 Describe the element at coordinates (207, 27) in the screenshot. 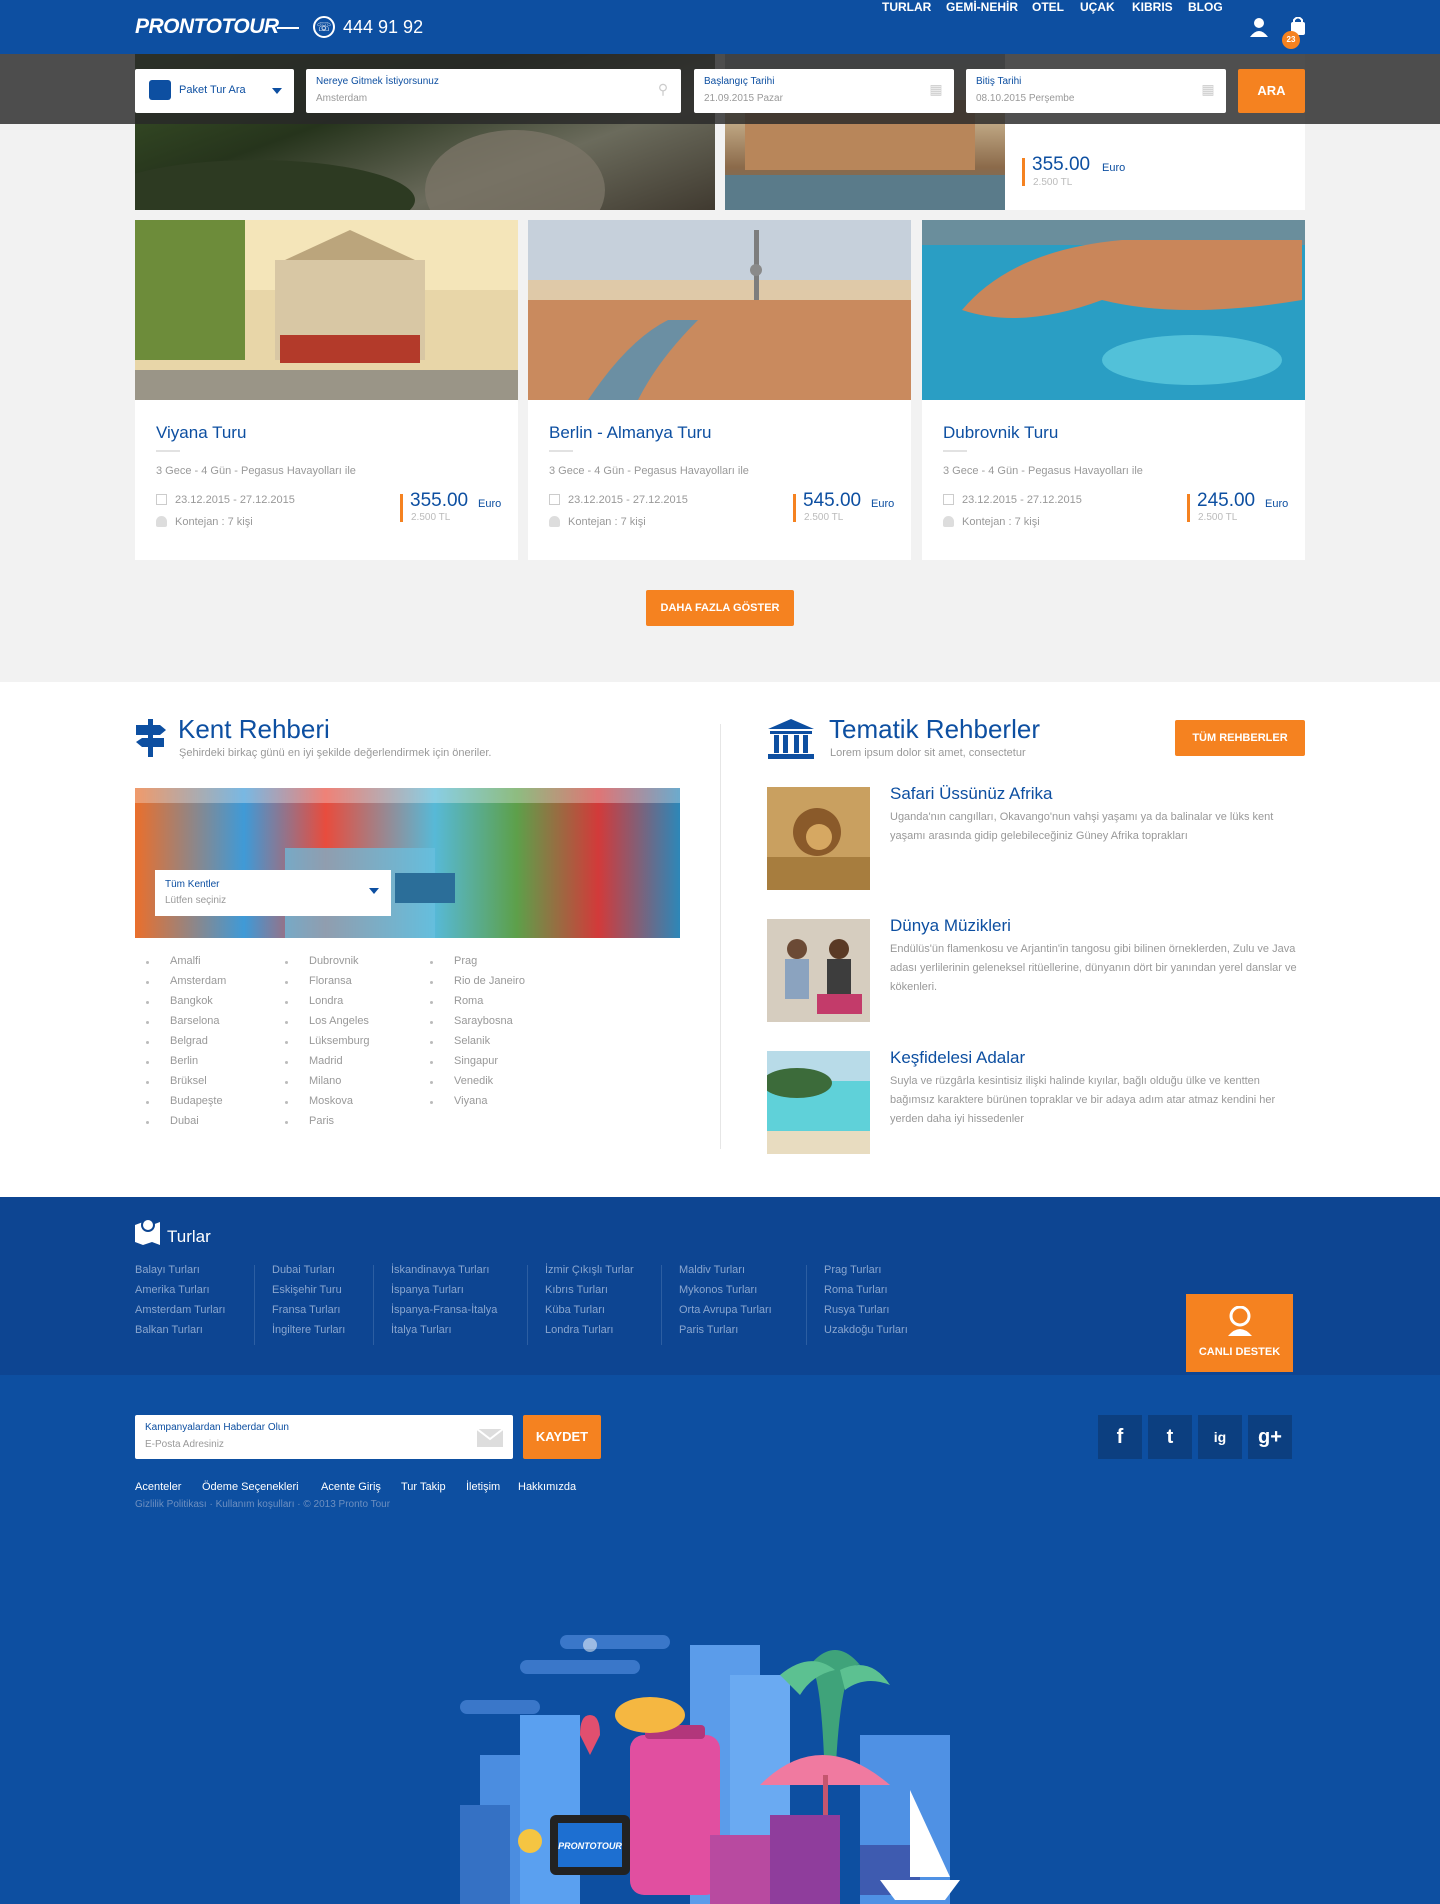

I see `site-logo: PRONTOTOUR` at that location.